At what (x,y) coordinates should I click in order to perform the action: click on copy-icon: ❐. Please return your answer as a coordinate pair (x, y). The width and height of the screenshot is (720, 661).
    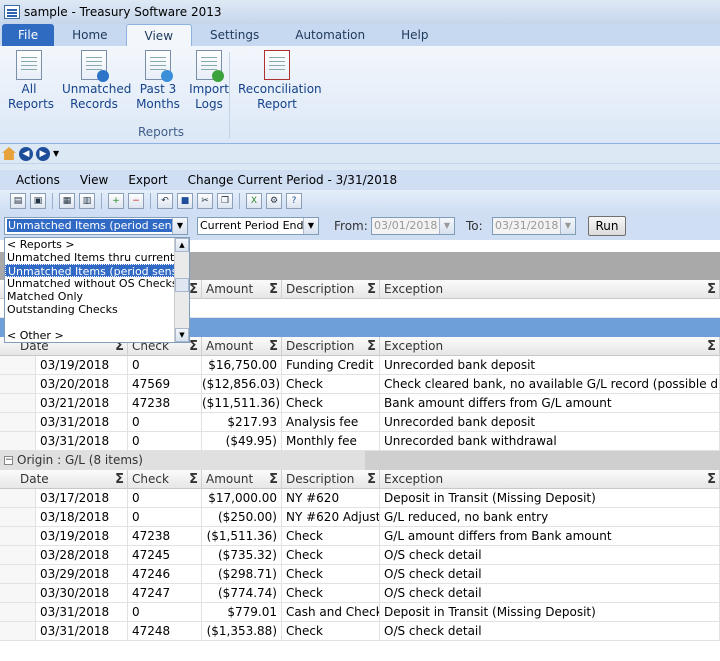
    Looking at the image, I should click on (225, 201).